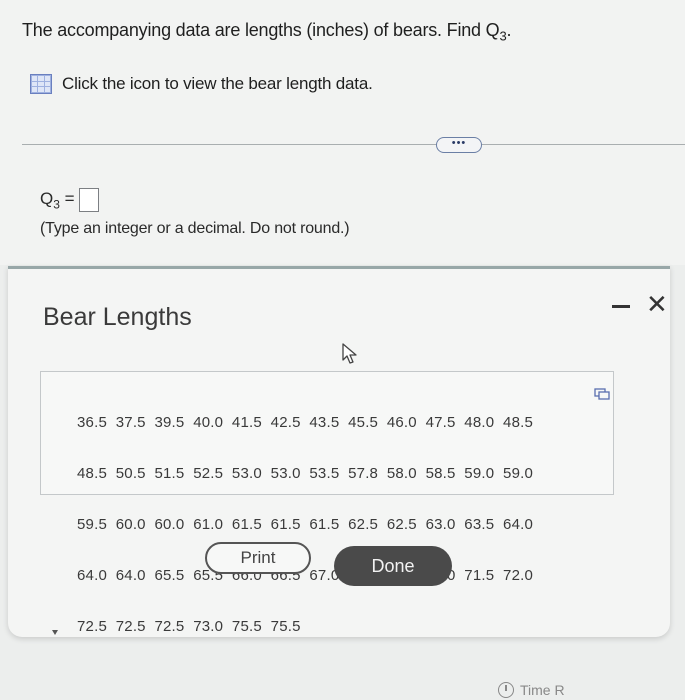  I want to click on q3-label: Q3 =, so click(57, 200).